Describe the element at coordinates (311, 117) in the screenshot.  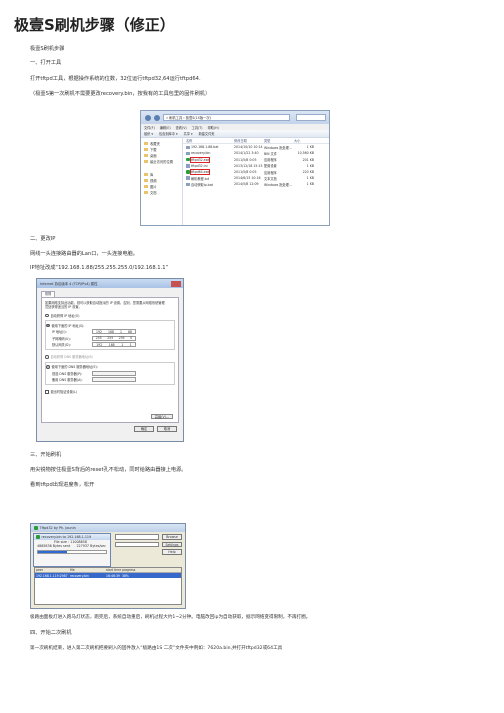
I see `search-input` at that location.